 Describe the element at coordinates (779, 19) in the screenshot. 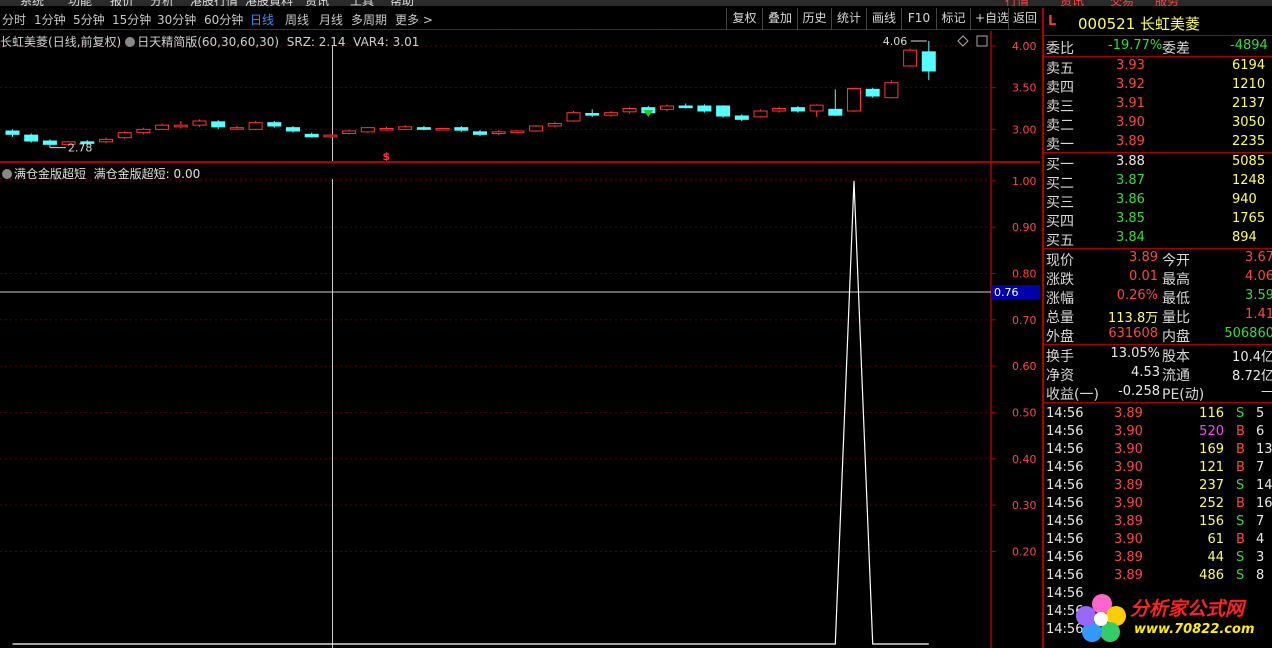

I see `toolbar-button-1: 叠加` at that location.